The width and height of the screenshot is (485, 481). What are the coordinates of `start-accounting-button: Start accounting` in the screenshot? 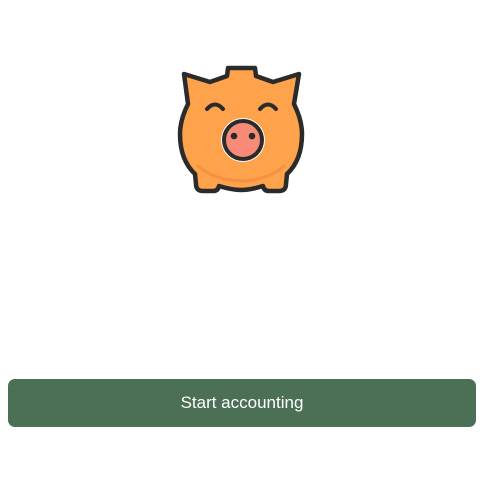 It's located at (242, 403).